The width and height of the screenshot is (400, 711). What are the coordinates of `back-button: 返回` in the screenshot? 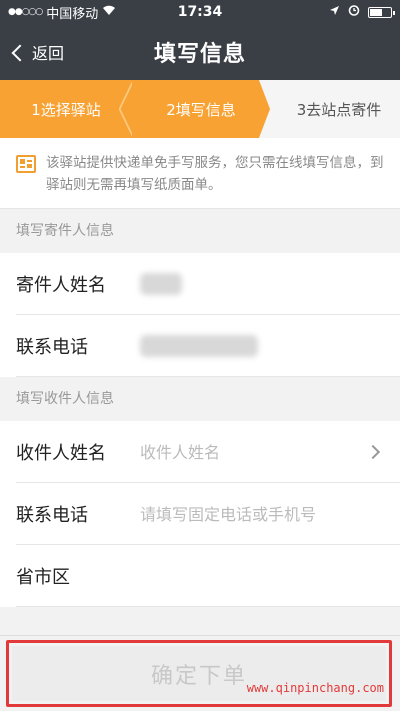 It's located at (32, 52).